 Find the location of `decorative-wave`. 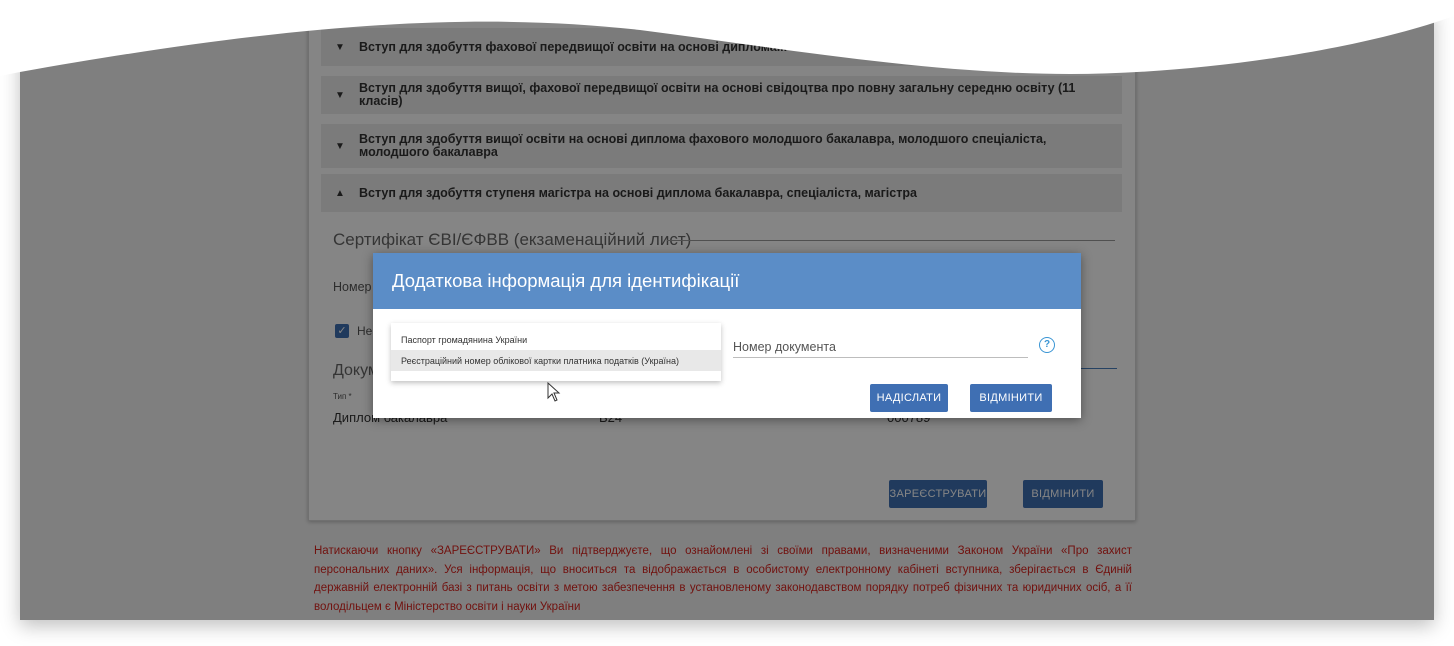

decorative-wave is located at coordinates (727, 38).